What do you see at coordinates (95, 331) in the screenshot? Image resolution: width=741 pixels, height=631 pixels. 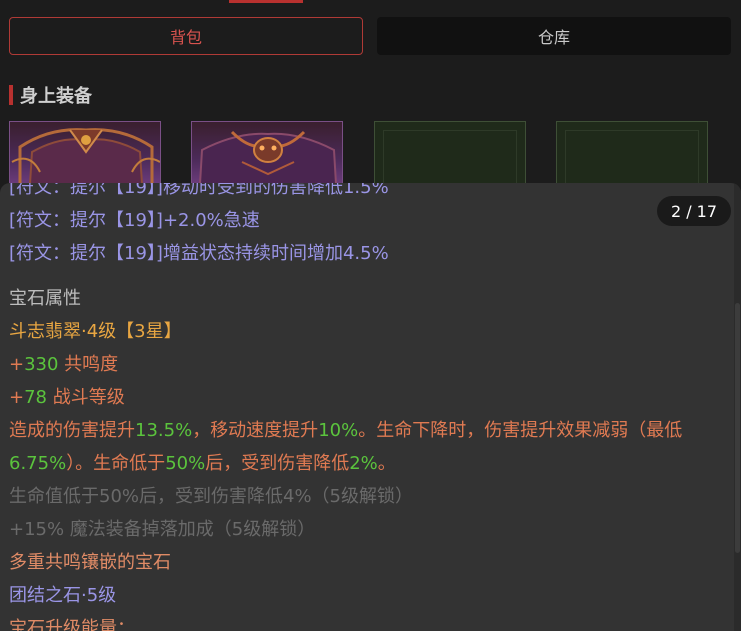 I see `gem-name: 斗志翡翠·4级【3星】` at bounding box center [95, 331].